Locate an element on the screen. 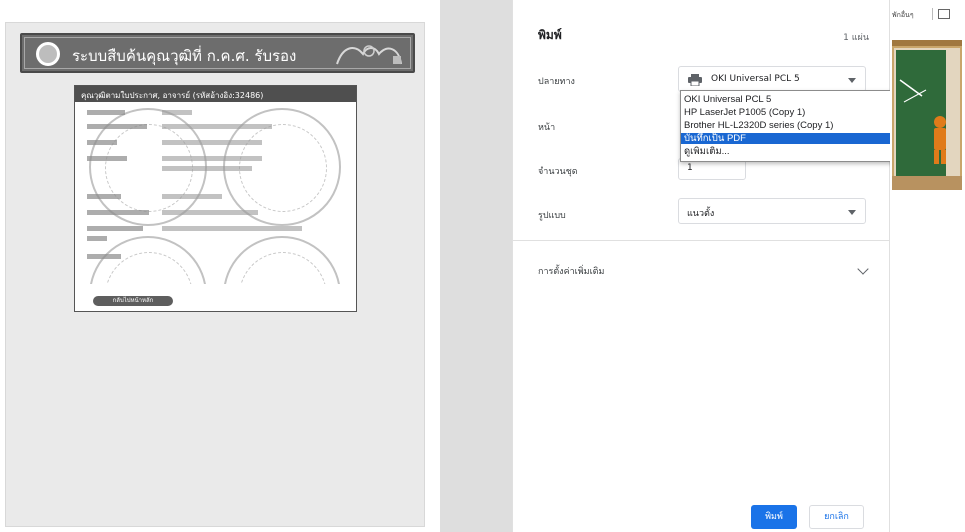 This screenshot has width=965, height=532. site-banner: ระบบสืบค้นคุณวุฒิที่ ก.ค.ศ. รับรอง is located at coordinates (217, 53).